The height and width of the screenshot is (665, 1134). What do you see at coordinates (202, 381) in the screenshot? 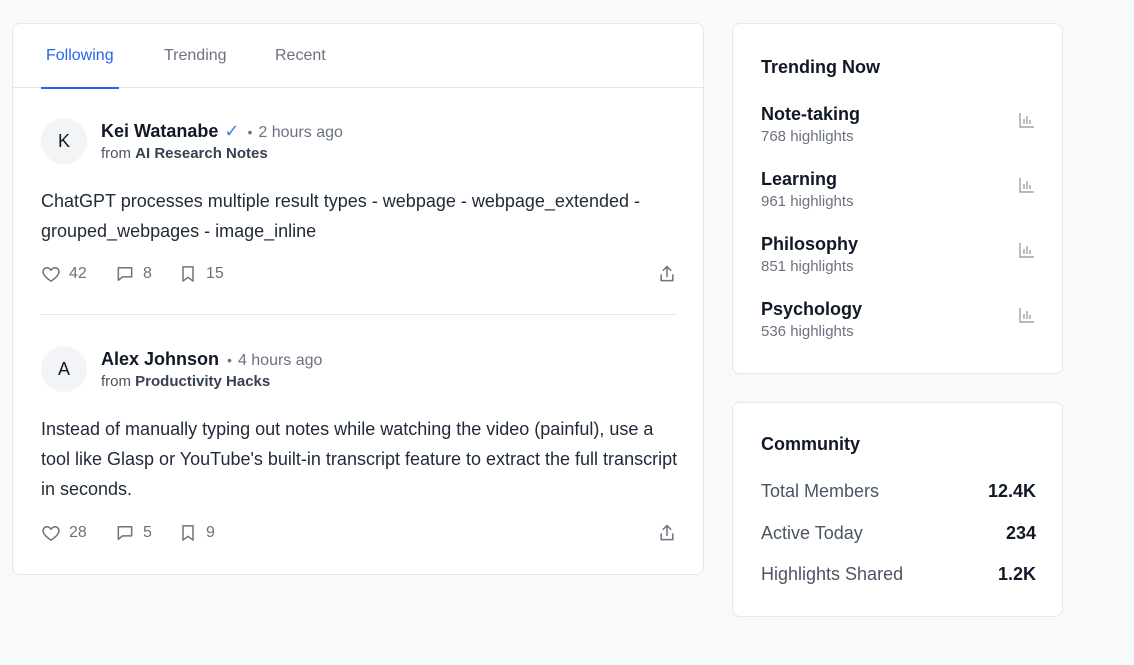
I see `source-link: Productivity Hacks` at bounding box center [202, 381].